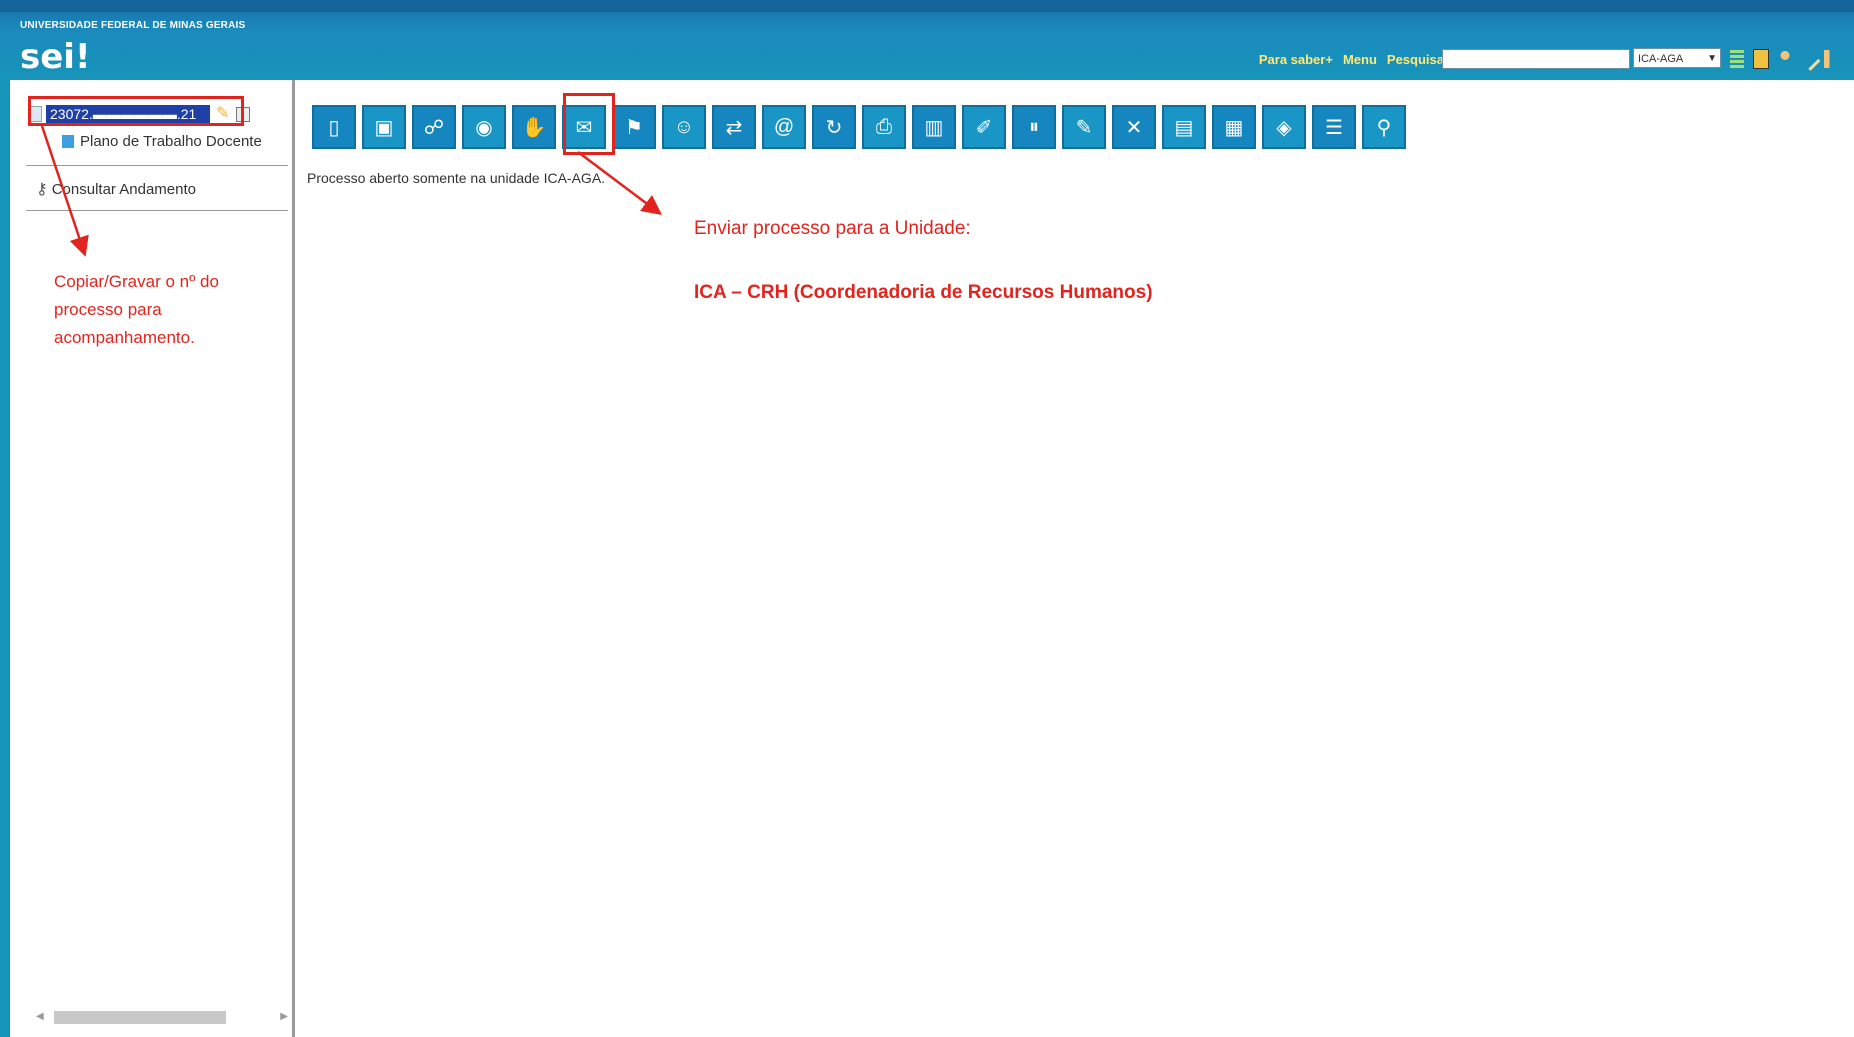 The image size is (1854, 1037). I want to click on arrow-to-right-note, so click(619, 183).